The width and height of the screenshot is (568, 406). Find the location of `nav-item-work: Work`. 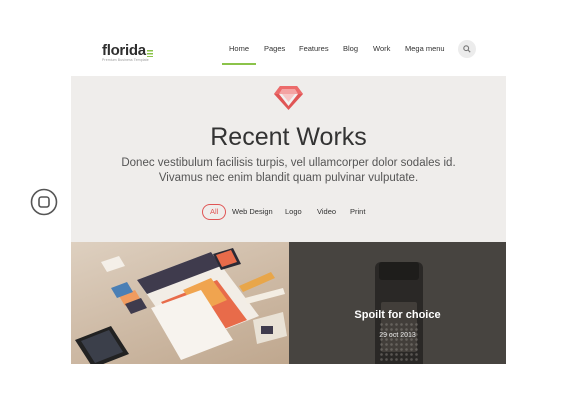

nav-item-work: Work is located at coordinates (381, 48).